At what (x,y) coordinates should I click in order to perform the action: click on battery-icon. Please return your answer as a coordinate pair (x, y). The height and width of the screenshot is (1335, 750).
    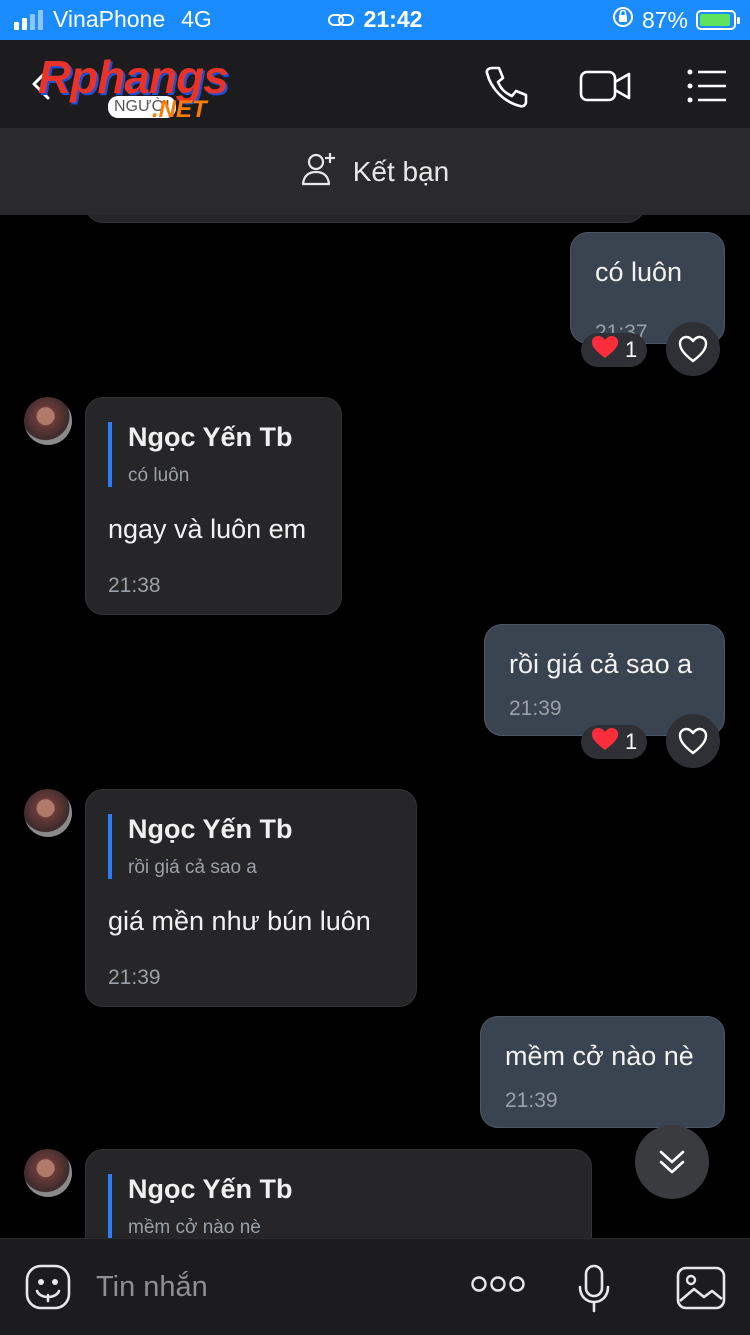
    Looking at the image, I should click on (718, 20).